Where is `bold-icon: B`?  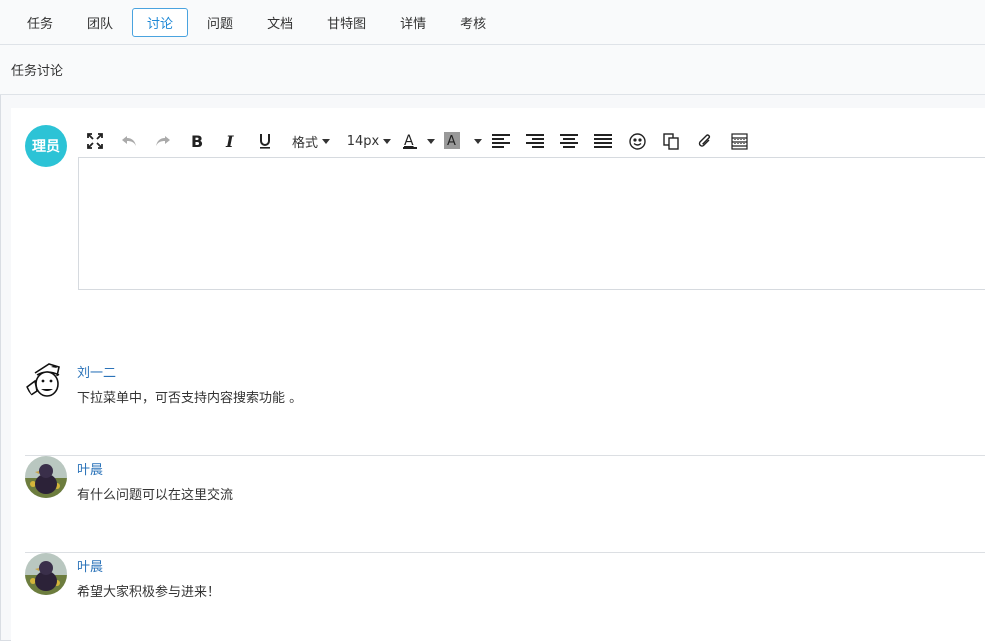
bold-icon: B is located at coordinates (197, 141).